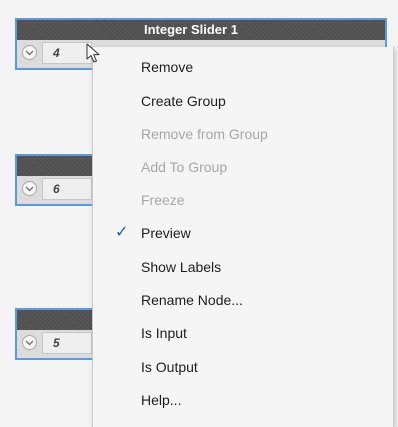  Describe the element at coordinates (183, 101) in the screenshot. I see `menu-item-label: Create Group` at that location.